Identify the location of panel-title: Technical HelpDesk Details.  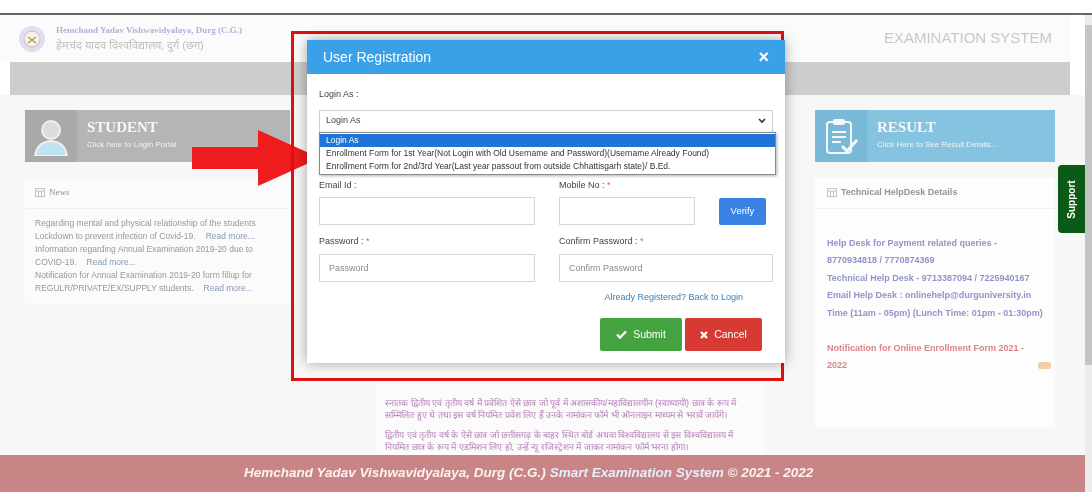
(899, 192).